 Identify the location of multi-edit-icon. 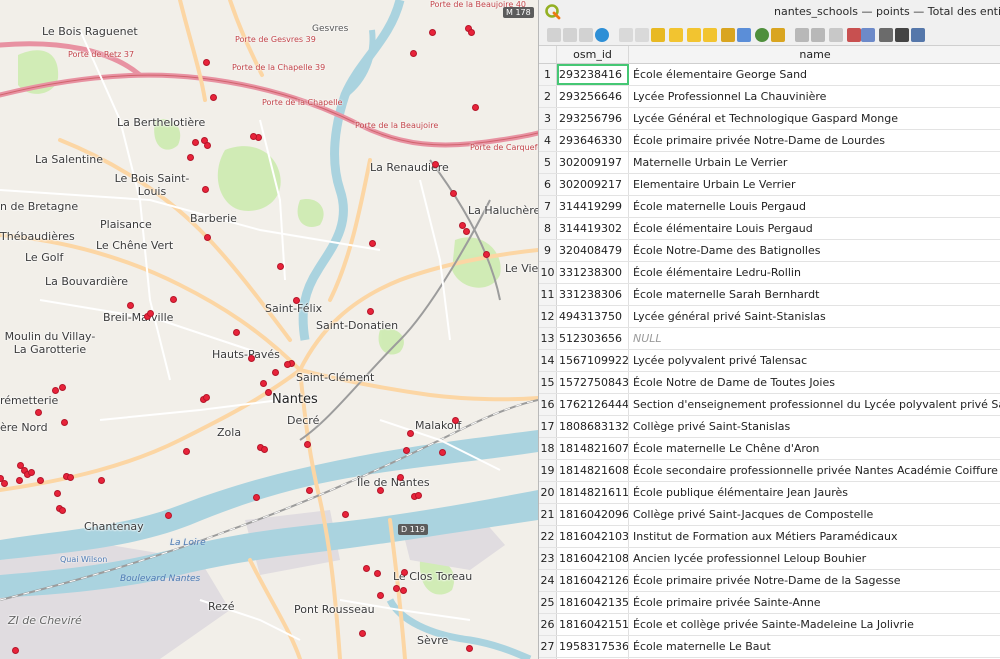
(570, 35).